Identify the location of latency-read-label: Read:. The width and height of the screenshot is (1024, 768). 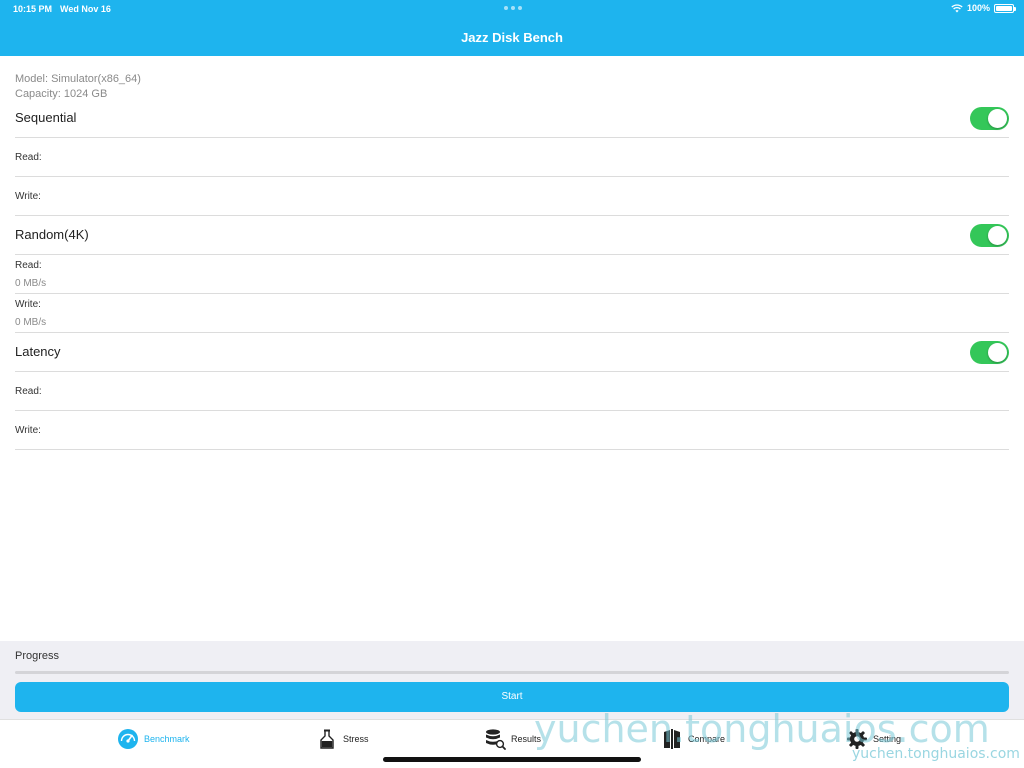
(28, 391).